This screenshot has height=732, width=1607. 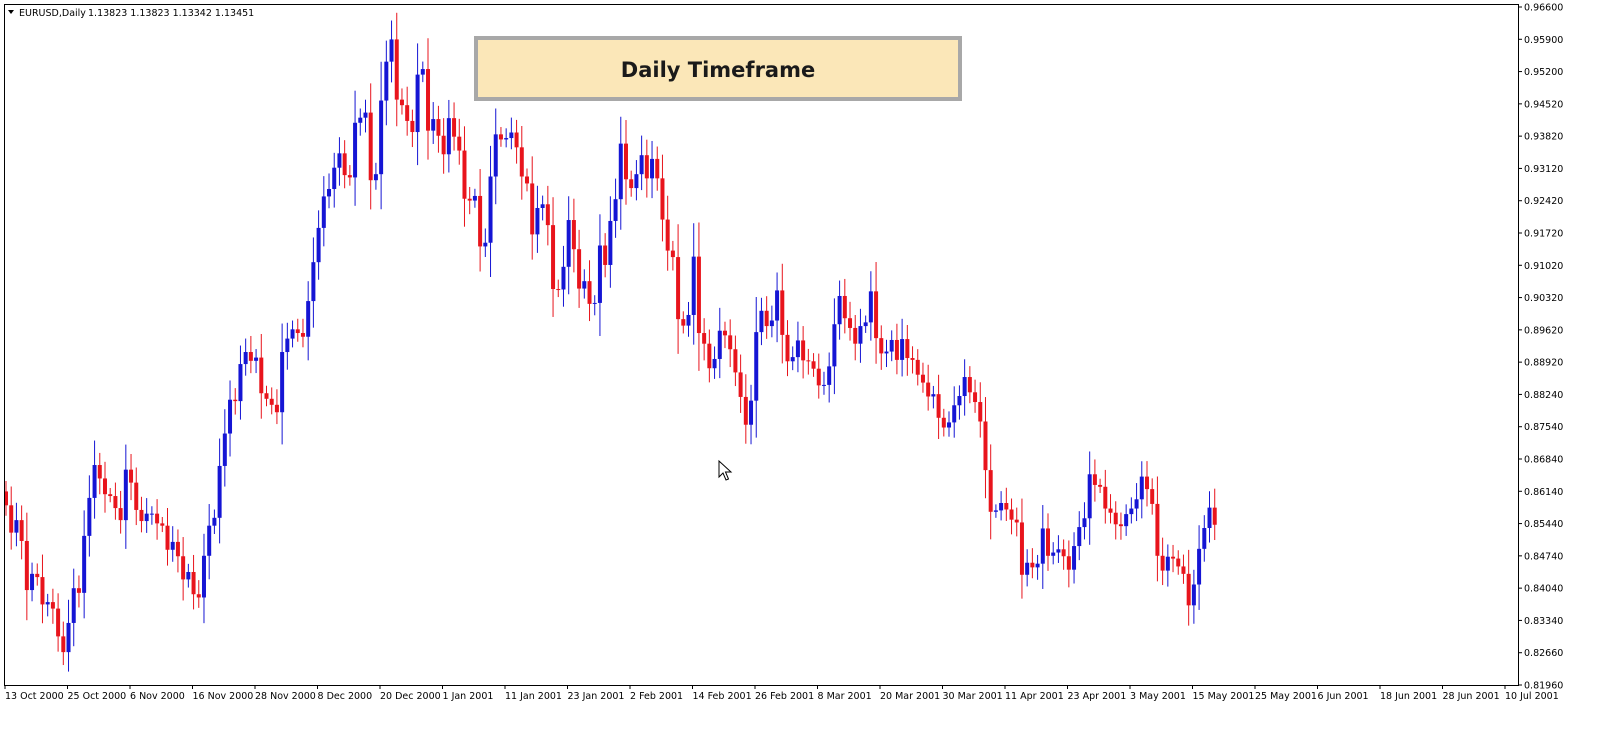 I want to click on y-tick-label: 0.91720, so click(x=1543, y=234).